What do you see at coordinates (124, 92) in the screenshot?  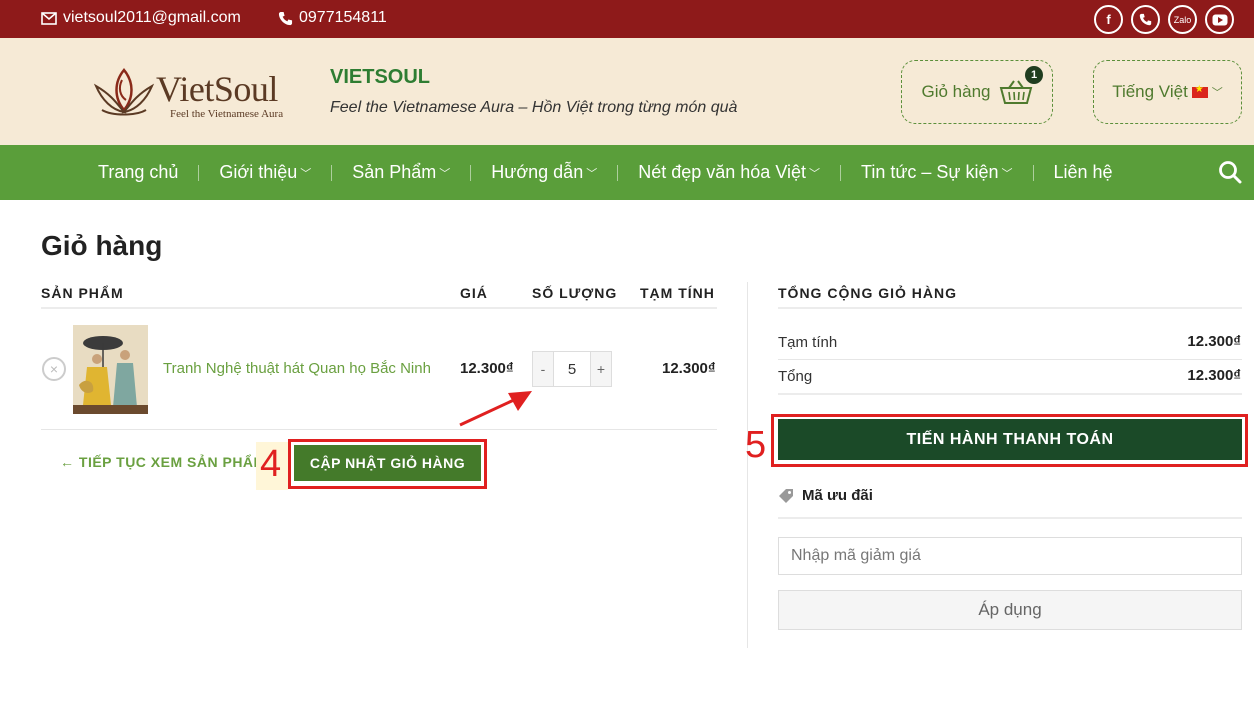 I see `lotus-logo-icon` at bounding box center [124, 92].